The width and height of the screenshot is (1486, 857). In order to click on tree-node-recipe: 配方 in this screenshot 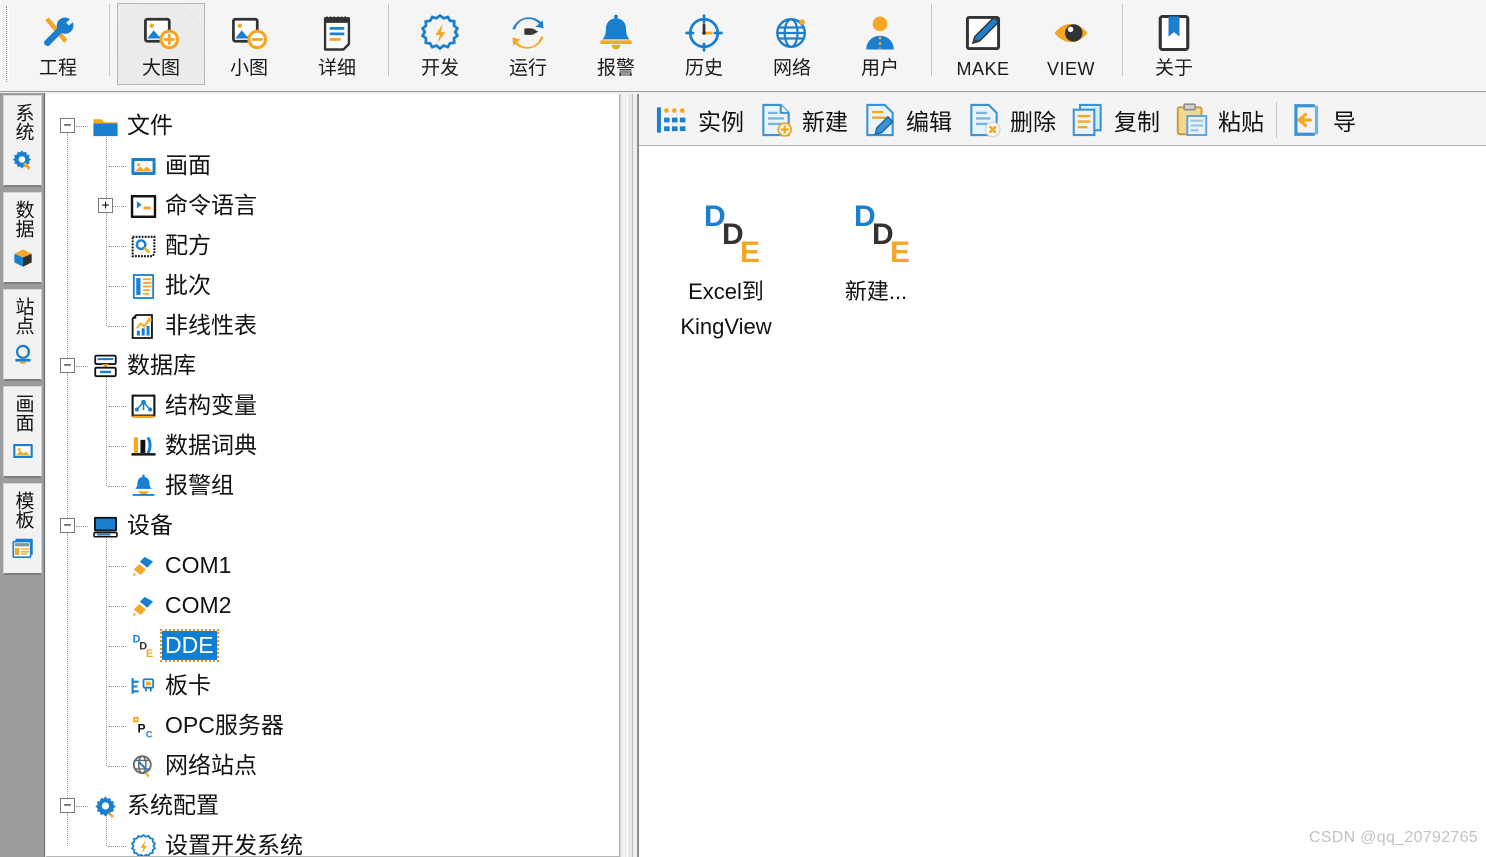, I will do `click(332, 246)`.